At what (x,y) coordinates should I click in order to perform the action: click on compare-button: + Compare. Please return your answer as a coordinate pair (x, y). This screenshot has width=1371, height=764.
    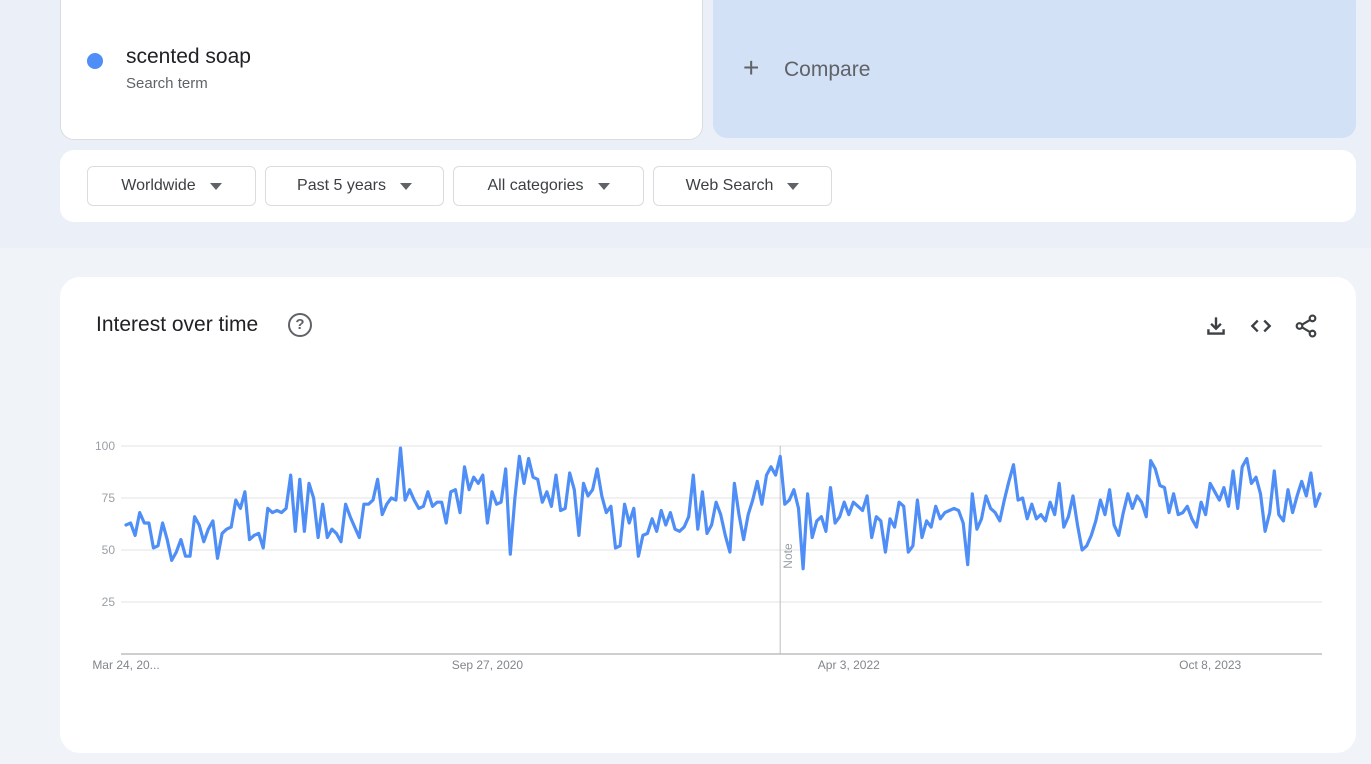
    Looking at the image, I should click on (1034, 69).